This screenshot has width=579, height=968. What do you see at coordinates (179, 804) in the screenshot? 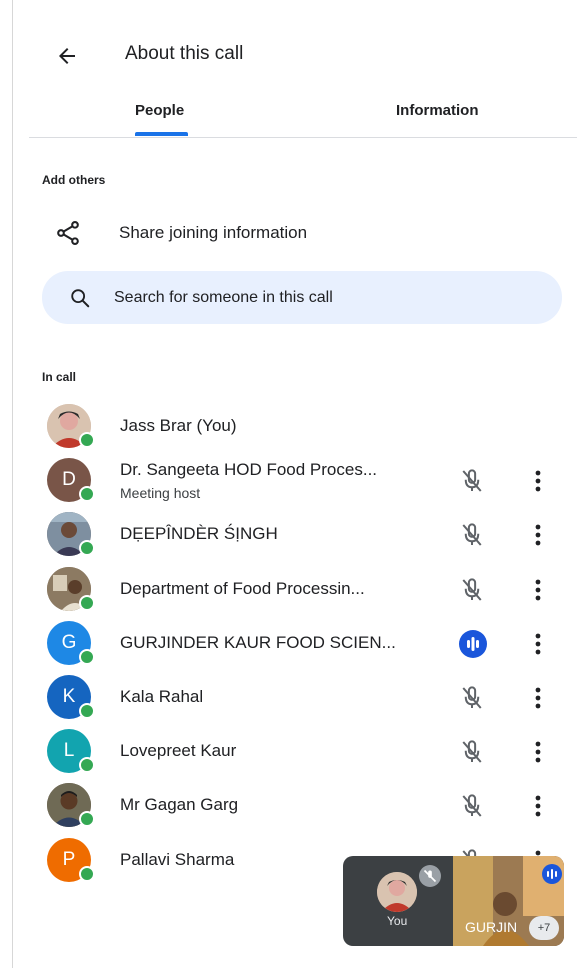
I see `participant-name: Mr Gagan Garg` at bounding box center [179, 804].